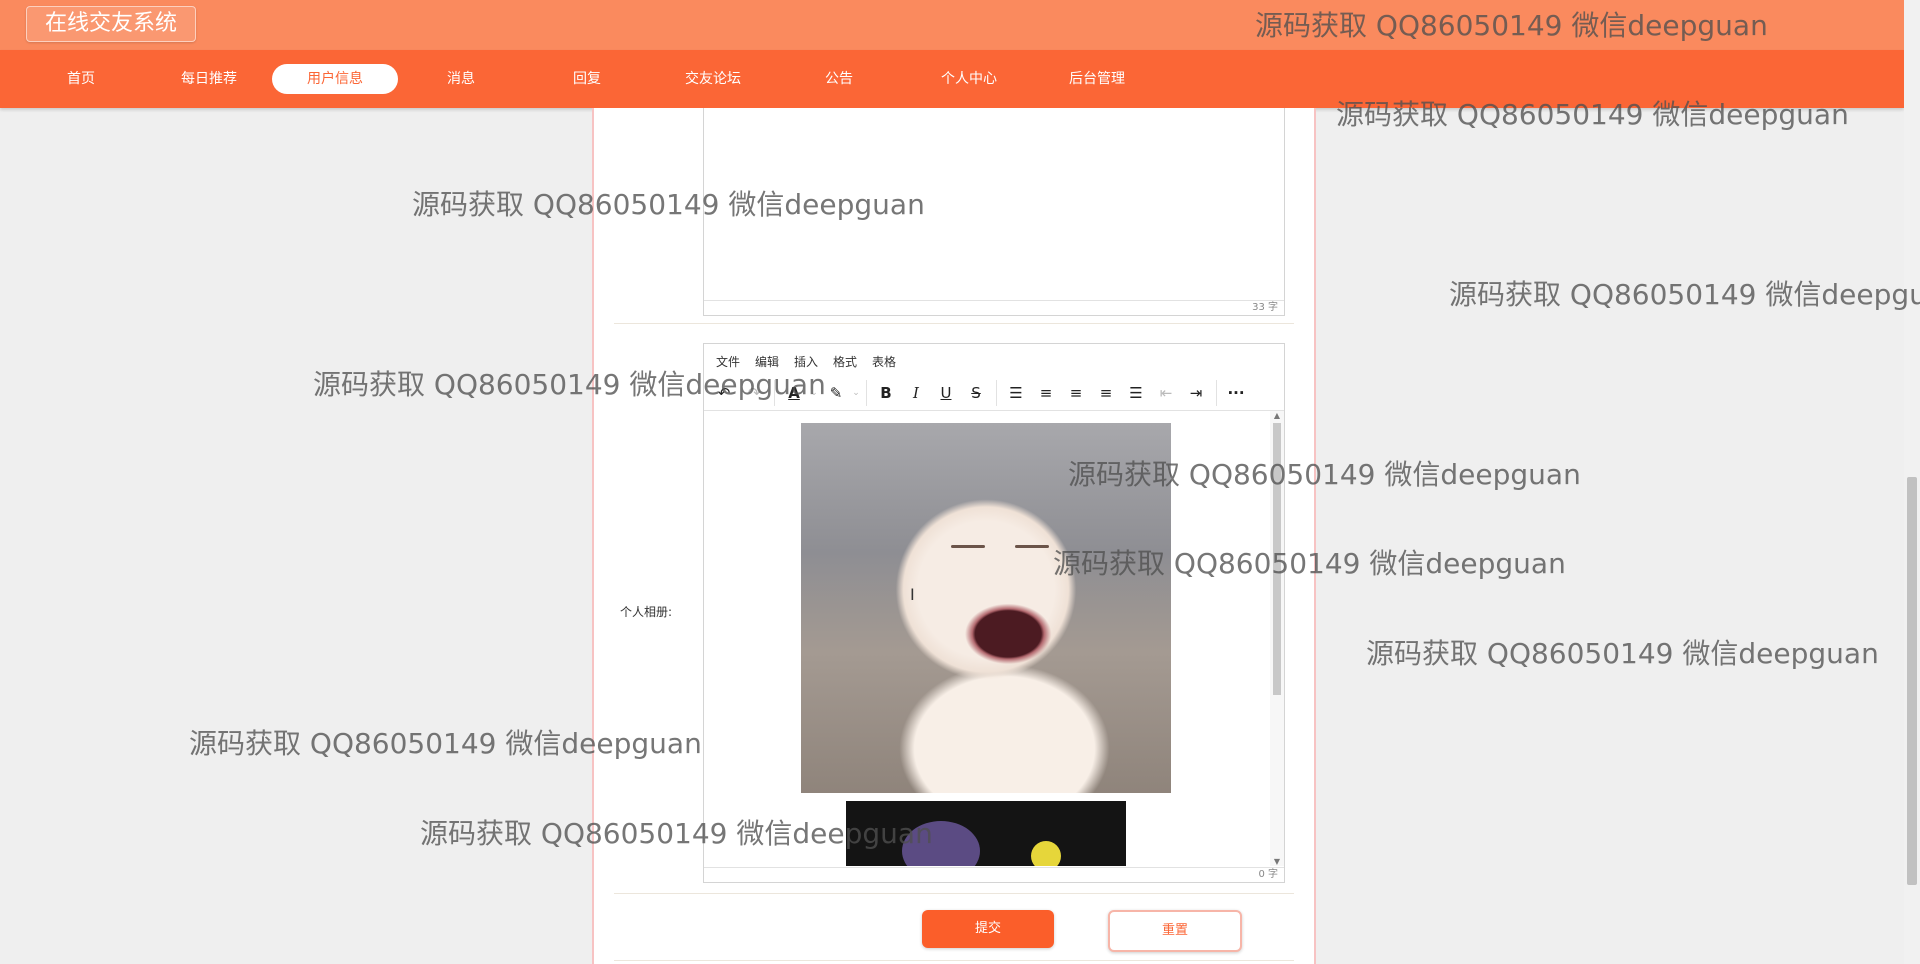  I want to click on bold-icon: B, so click(886, 393).